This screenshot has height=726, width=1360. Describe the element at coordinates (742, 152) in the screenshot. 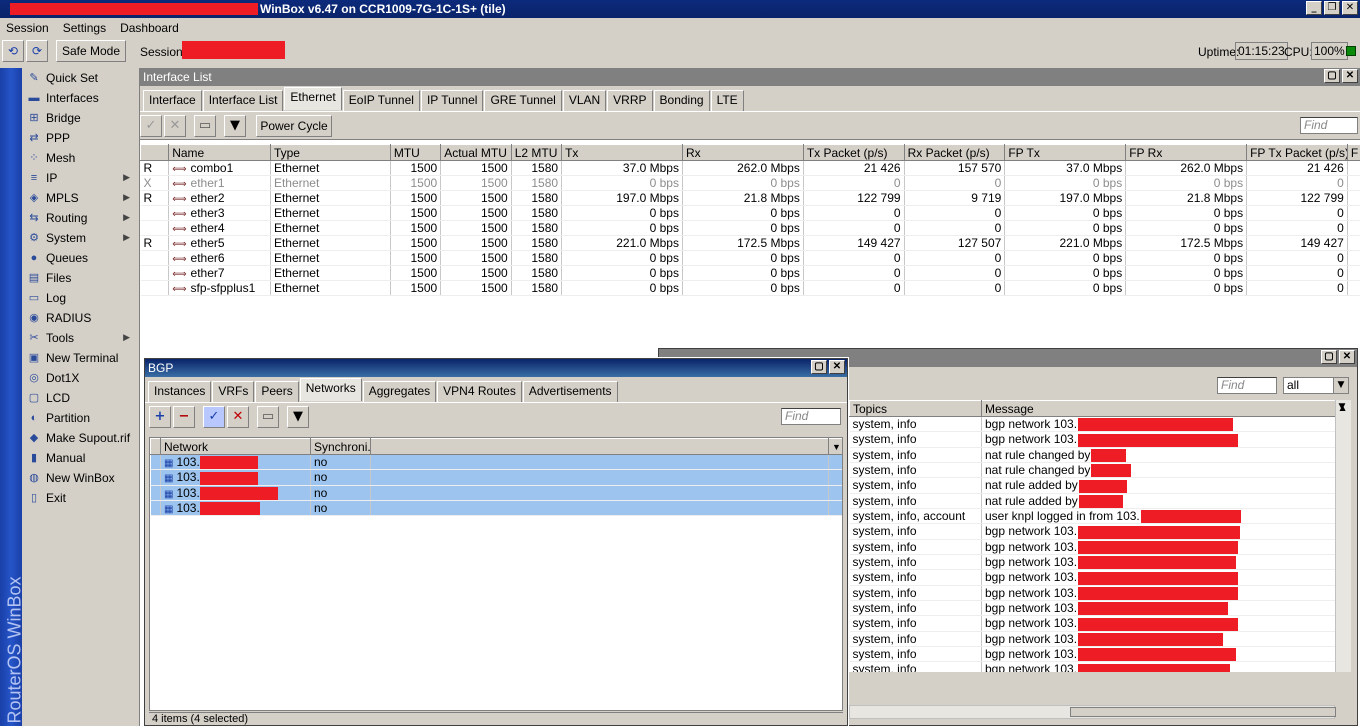

I see `col-rx: Rx` at that location.